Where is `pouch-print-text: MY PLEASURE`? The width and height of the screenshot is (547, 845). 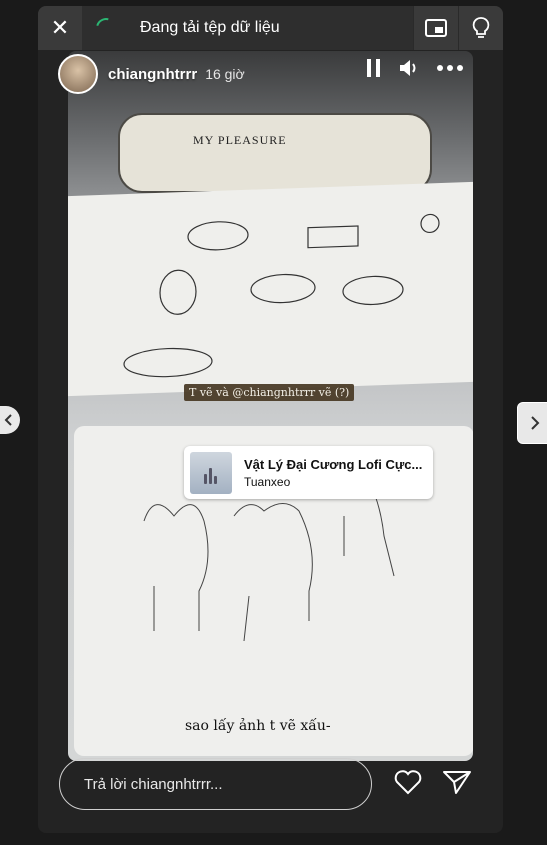 pouch-print-text: MY PLEASURE is located at coordinates (240, 140).